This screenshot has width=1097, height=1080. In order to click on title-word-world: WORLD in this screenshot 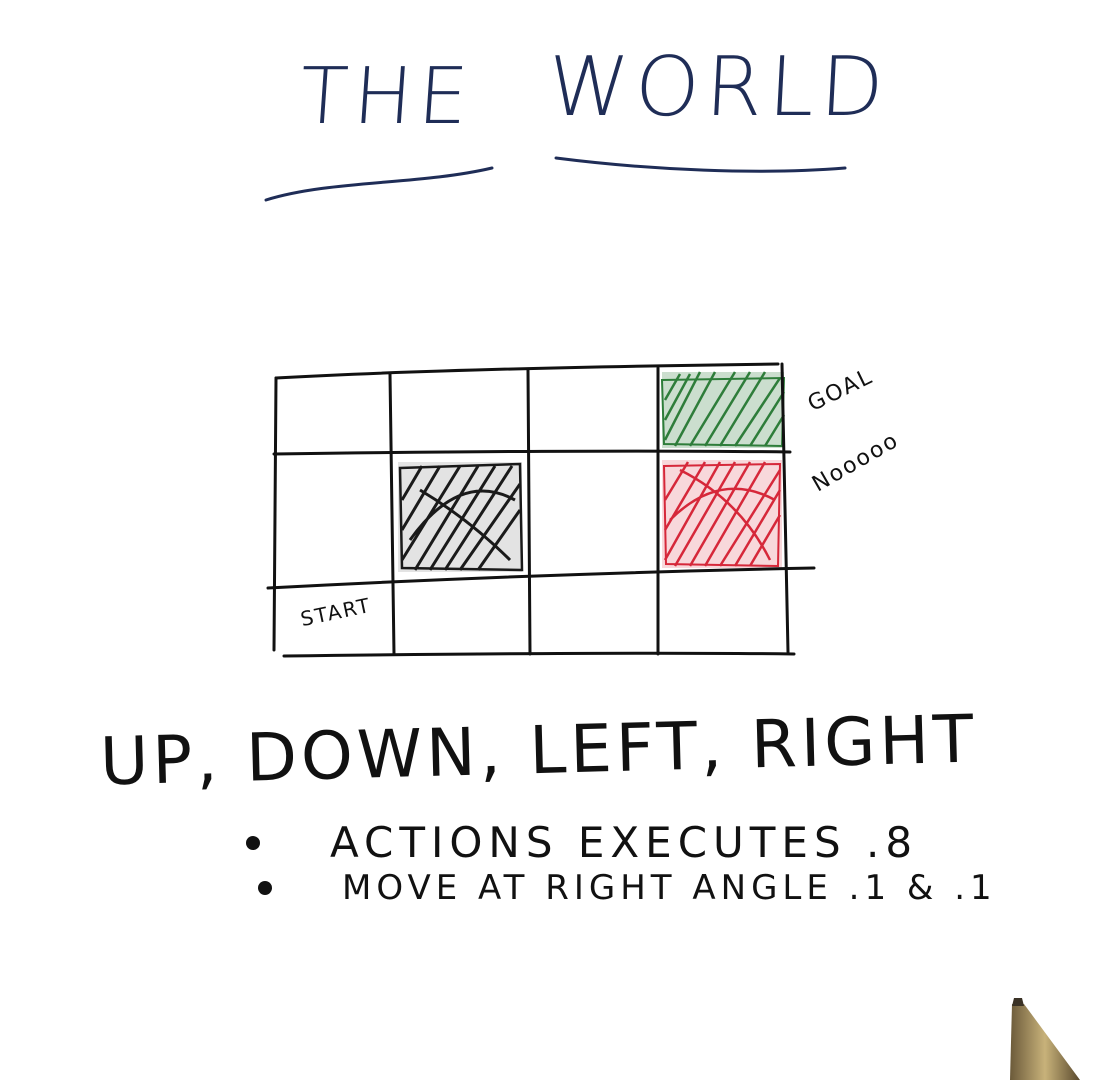, I will do `click(718, 87)`.